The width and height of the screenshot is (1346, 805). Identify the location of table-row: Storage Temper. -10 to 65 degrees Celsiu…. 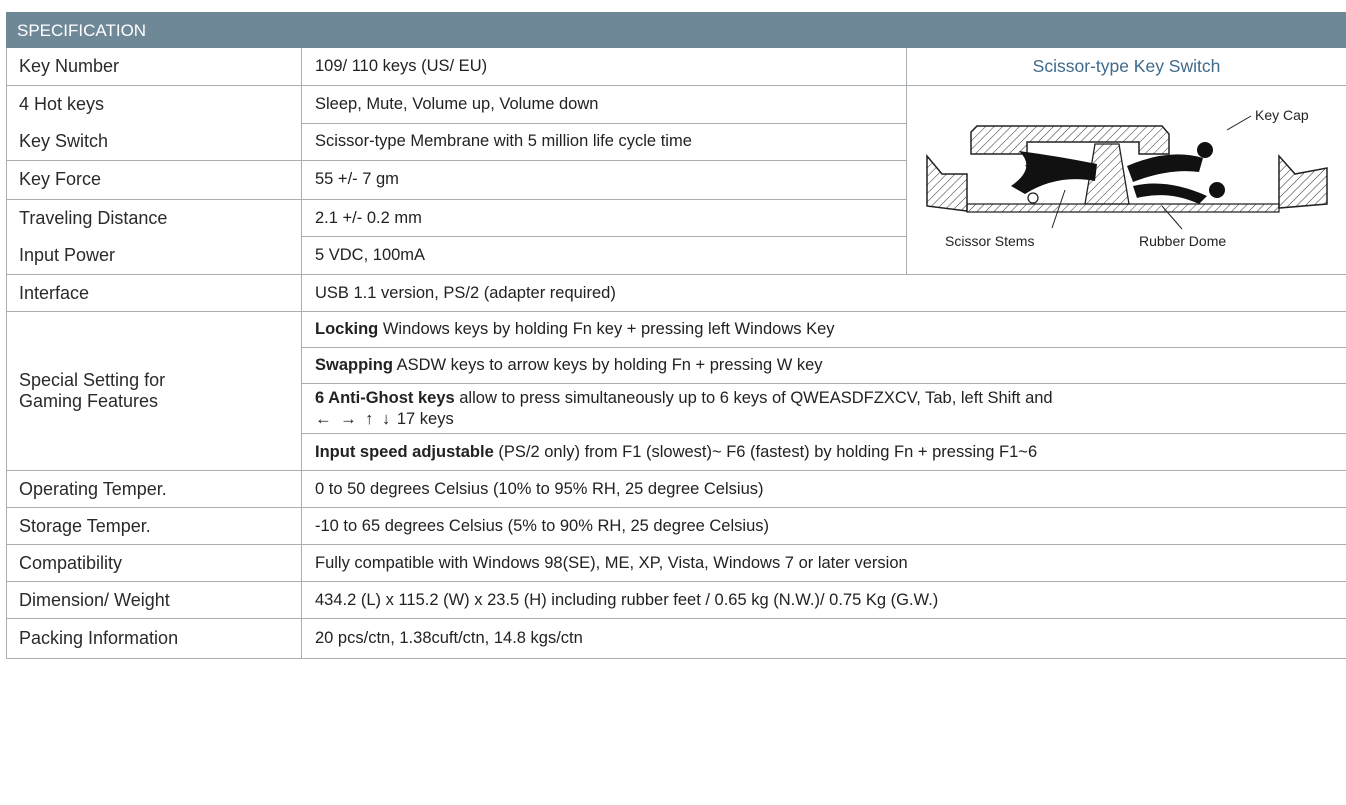
(676, 526).